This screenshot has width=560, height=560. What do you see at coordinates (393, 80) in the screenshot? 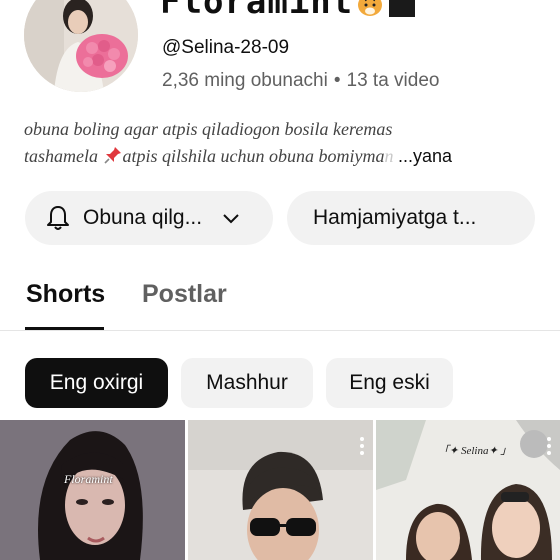
I see `video-count: 13 ta video` at bounding box center [393, 80].